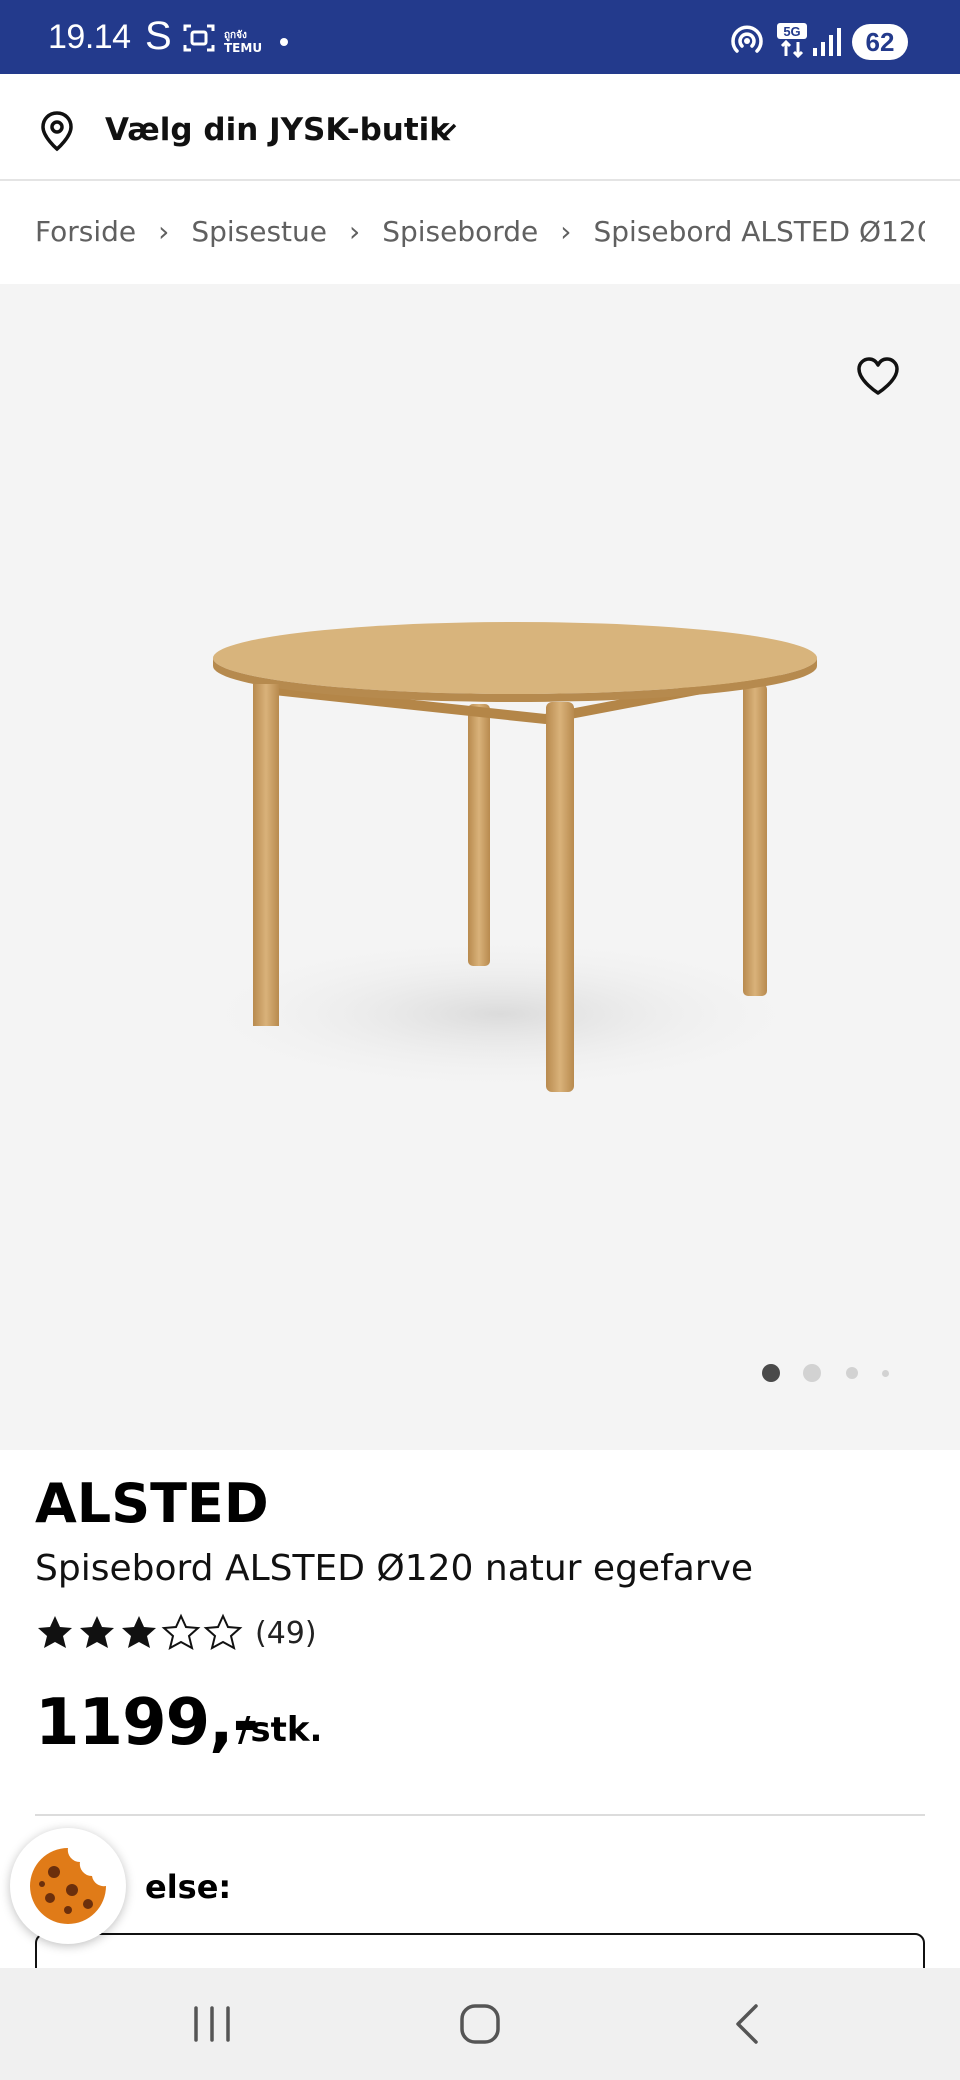 This screenshot has height=2080, width=960. What do you see at coordinates (480, 1815) in the screenshot?
I see `section-divider` at bounding box center [480, 1815].